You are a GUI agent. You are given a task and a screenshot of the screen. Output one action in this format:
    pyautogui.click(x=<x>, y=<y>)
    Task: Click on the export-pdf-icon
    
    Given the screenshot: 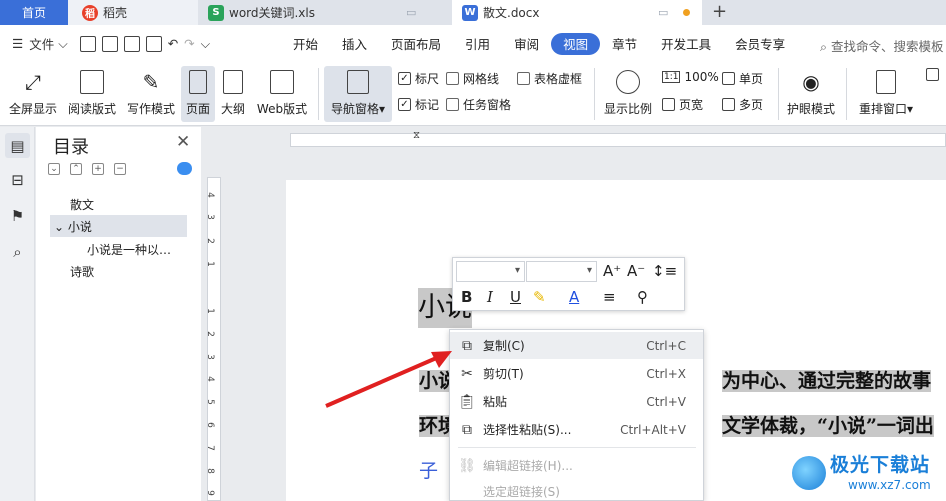 What is the action you would take?
    pyautogui.click(x=109, y=43)
    